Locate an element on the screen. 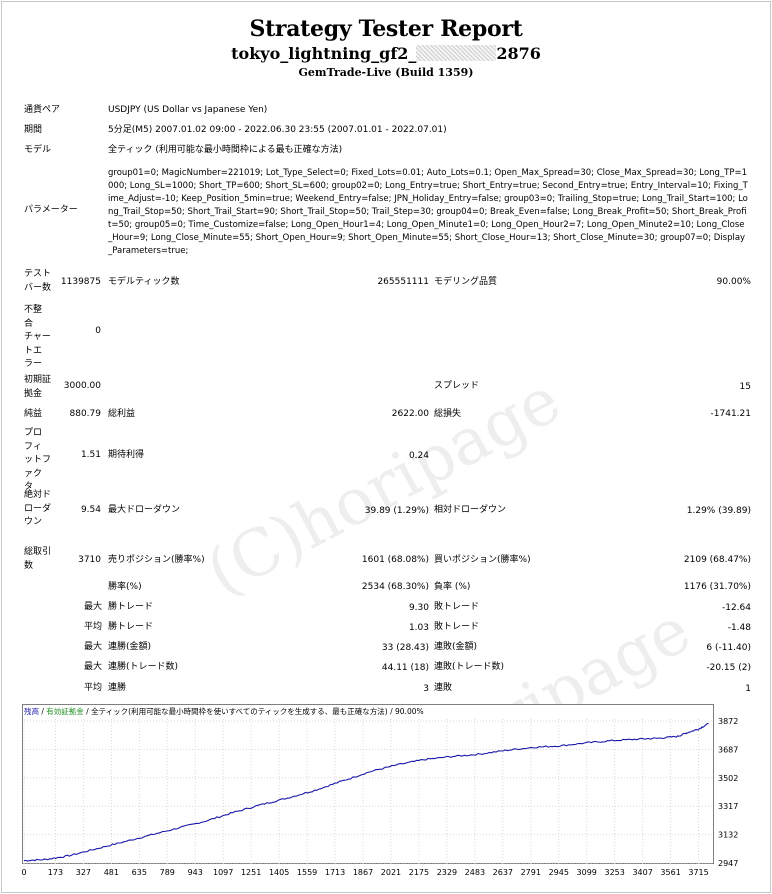 This screenshot has width=772, height=894. x-tick-label: 173 is located at coordinates (55, 872).